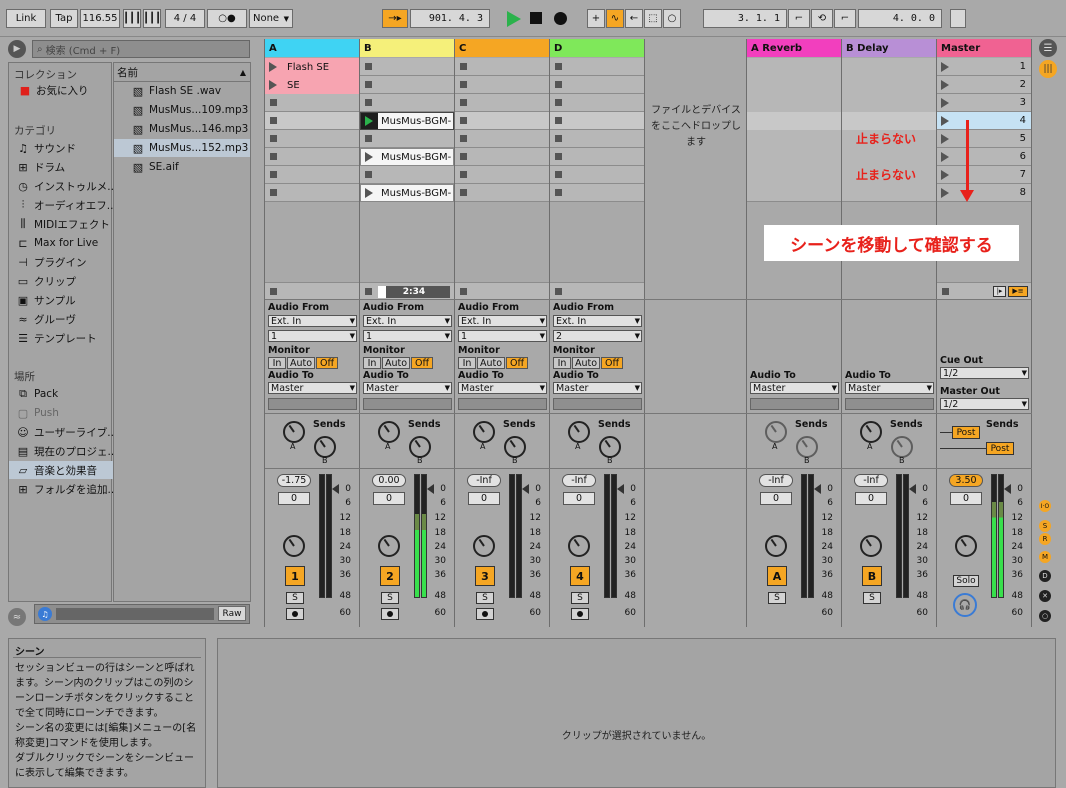 The image size is (1066, 788). I want to click on scene-3: 3, so click(984, 103).